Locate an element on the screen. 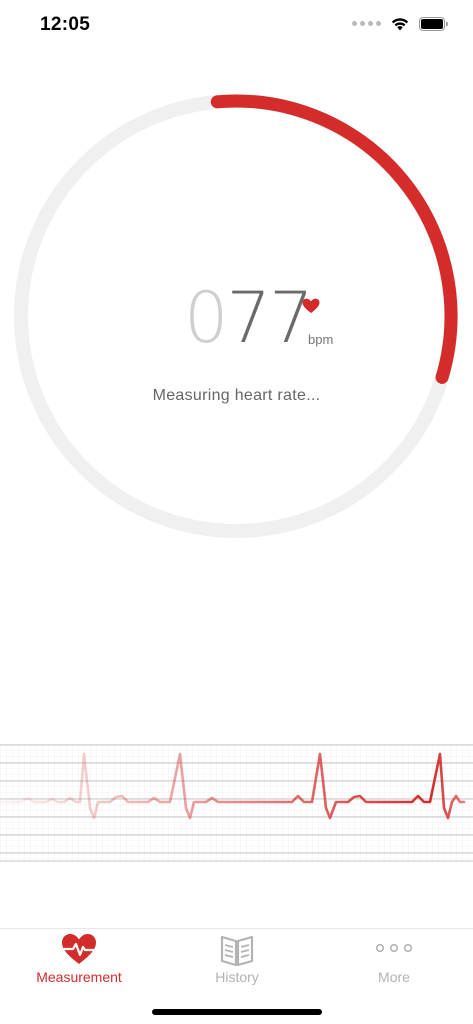 The image size is (473, 1024). tab-more: More is located at coordinates (394, 964).